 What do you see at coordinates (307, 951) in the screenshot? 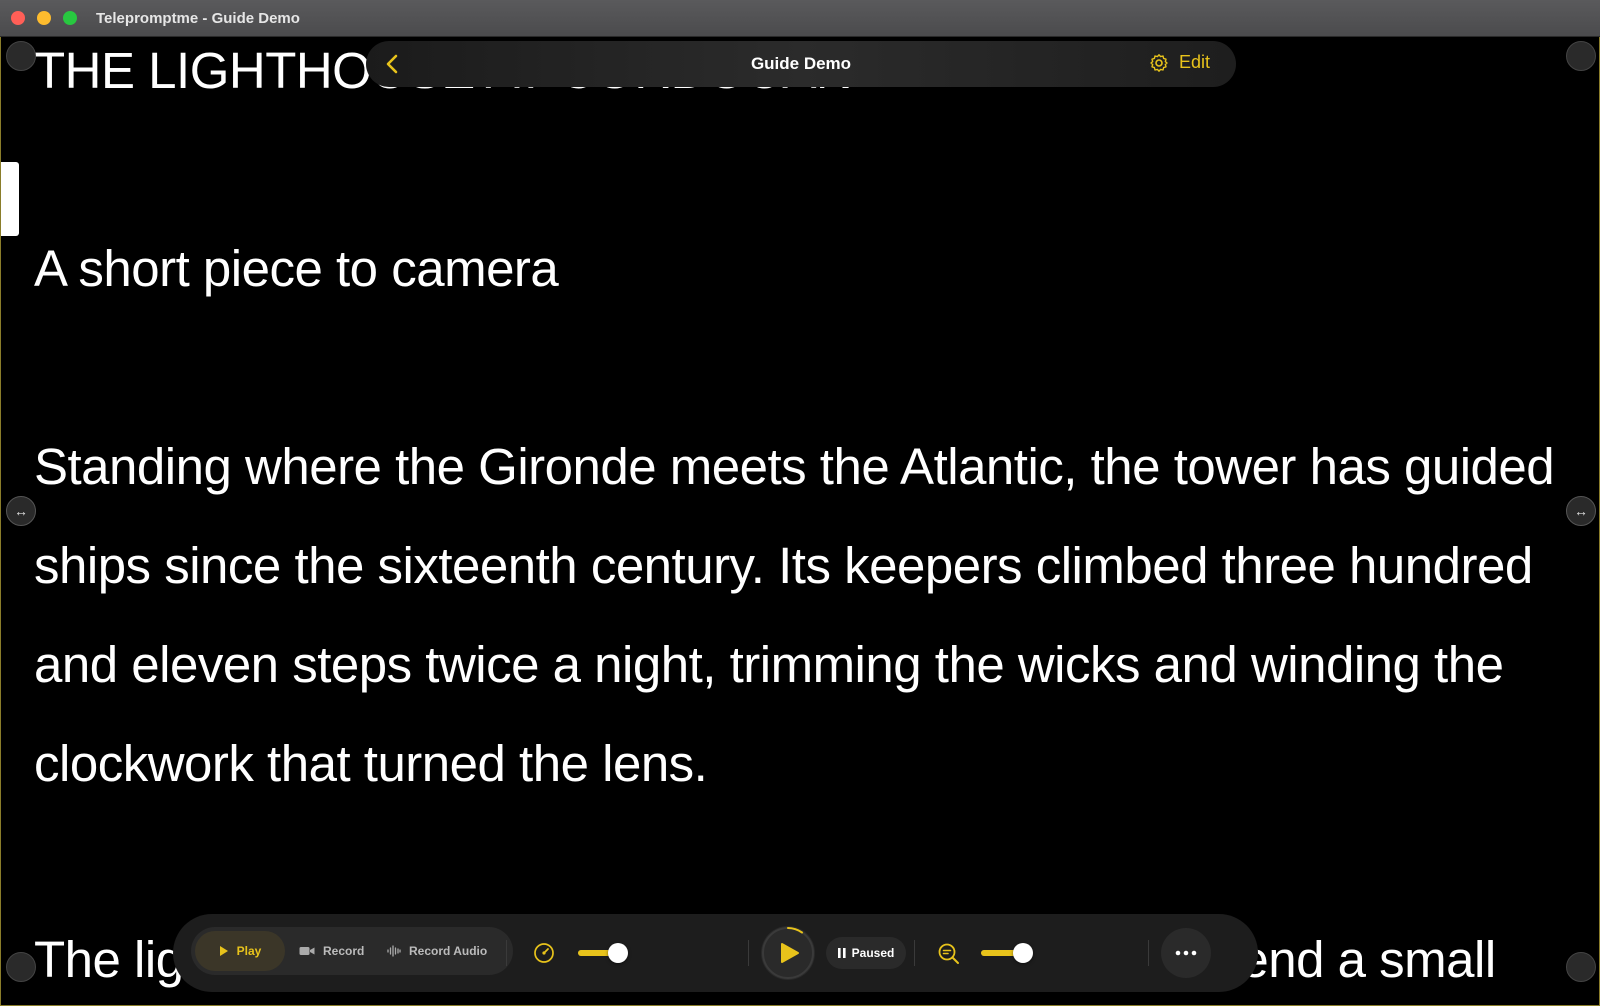
I see `video-camera-icon` at bounding box center [307, 951].